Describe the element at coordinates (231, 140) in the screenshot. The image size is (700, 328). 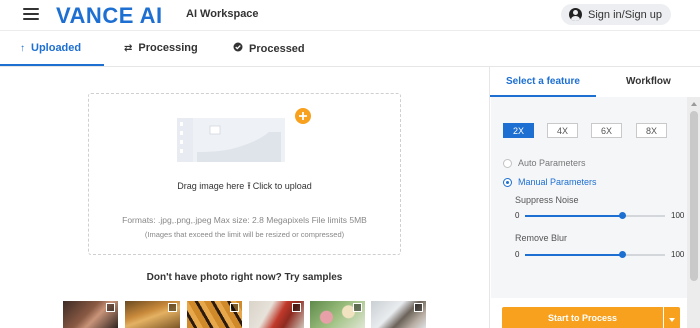
I see `image-placeholder-icon` at that location.